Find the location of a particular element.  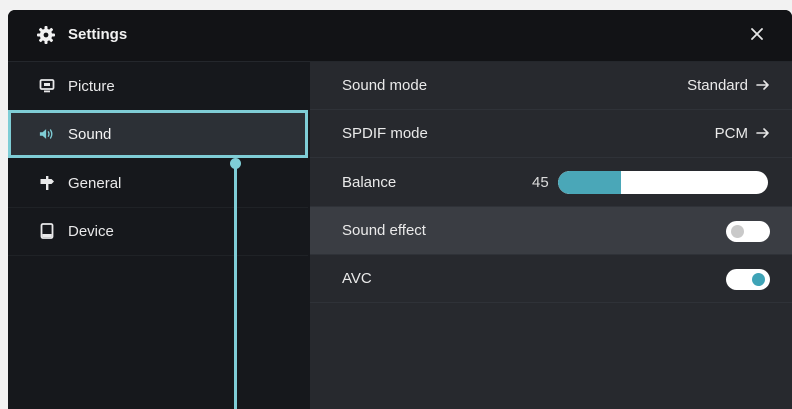

sound-mode-label: Sound mode is located at coordinates (385, 85).